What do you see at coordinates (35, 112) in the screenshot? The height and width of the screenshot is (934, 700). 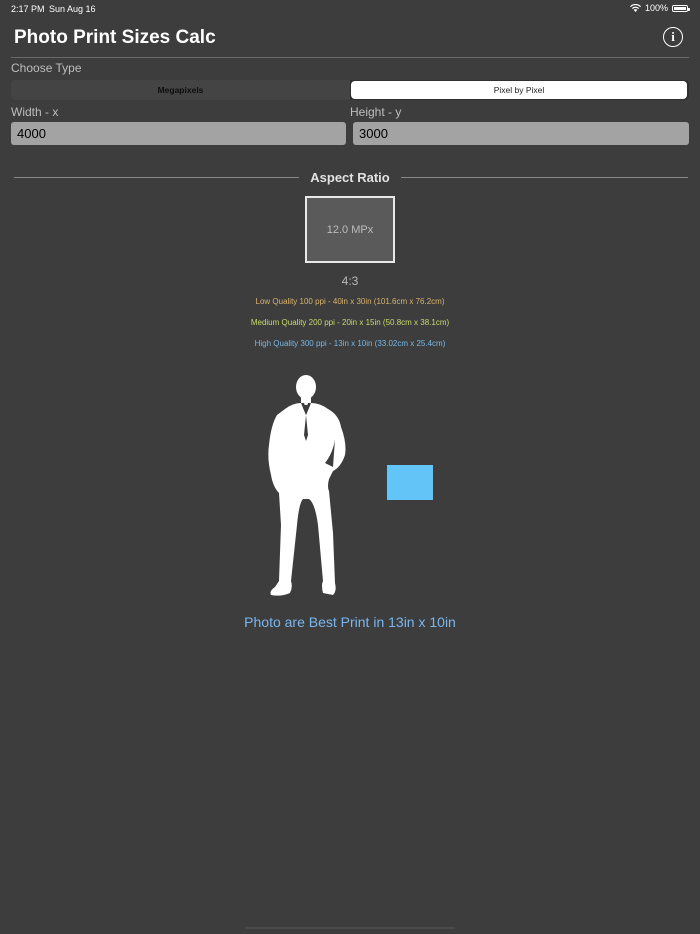 I see `width-label: Width - x` at bounding box center [35, 112].